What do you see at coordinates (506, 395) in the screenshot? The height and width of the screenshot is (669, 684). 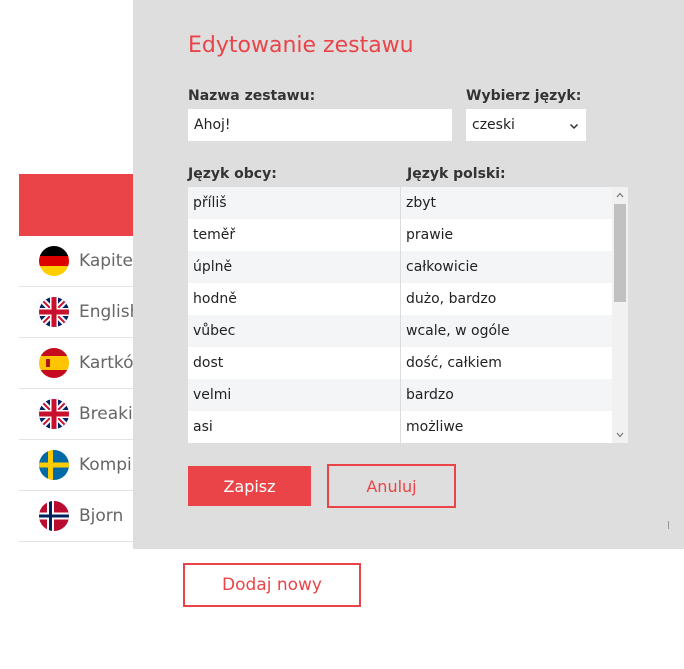 I see `polish-word-cell: bardzo` at bounding box center [506, 395].